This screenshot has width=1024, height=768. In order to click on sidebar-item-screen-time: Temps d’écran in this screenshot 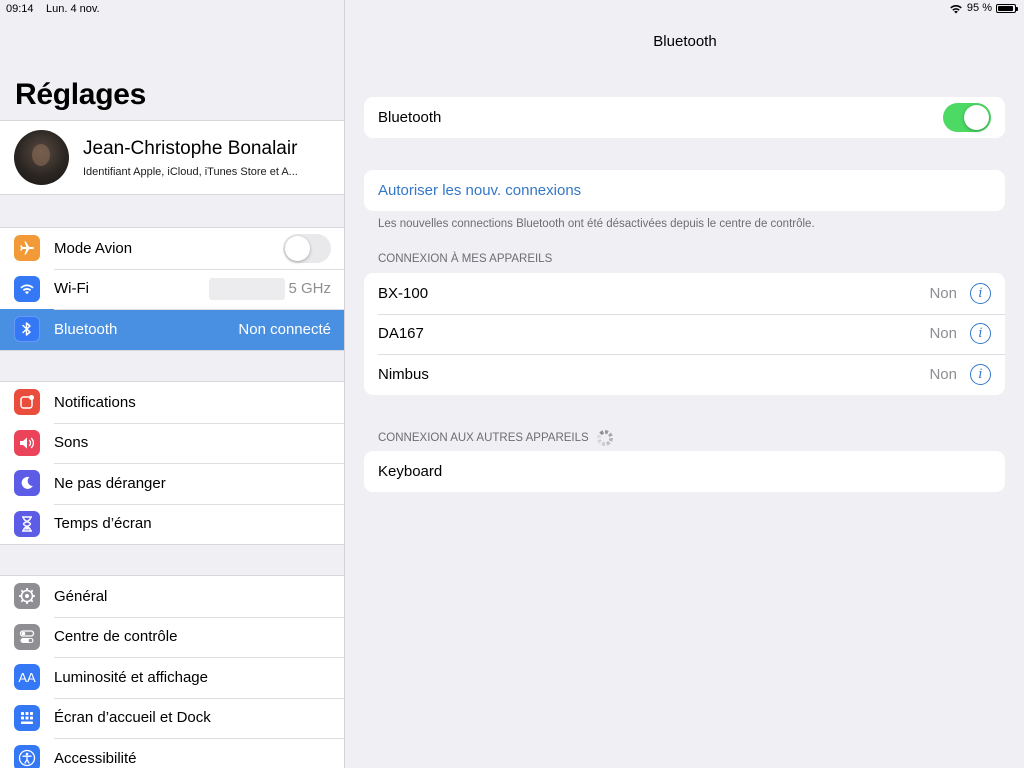, I will do `click(172, 524)`.